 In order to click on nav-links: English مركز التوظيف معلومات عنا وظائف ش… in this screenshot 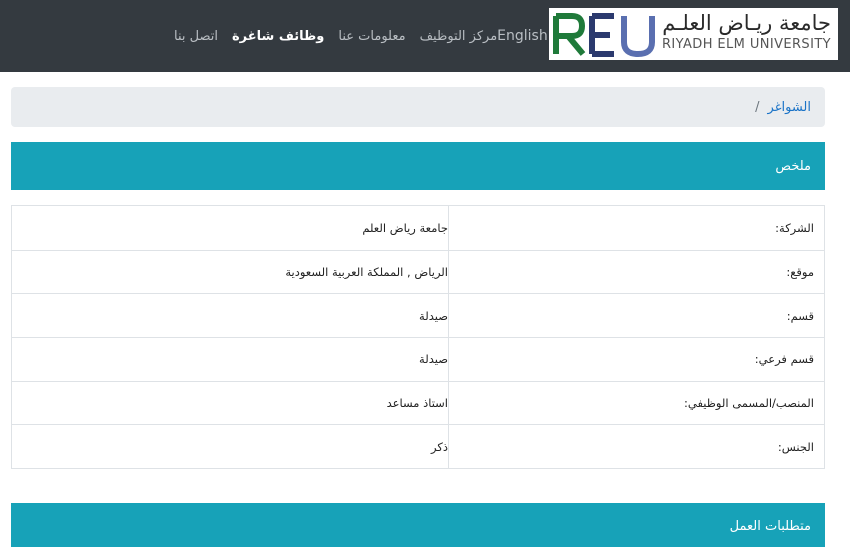, I will do `click(355, 36)`.